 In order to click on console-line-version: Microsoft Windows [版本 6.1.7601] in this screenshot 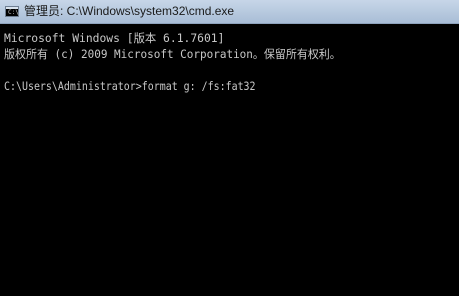, I will do `click(114, 38)`.